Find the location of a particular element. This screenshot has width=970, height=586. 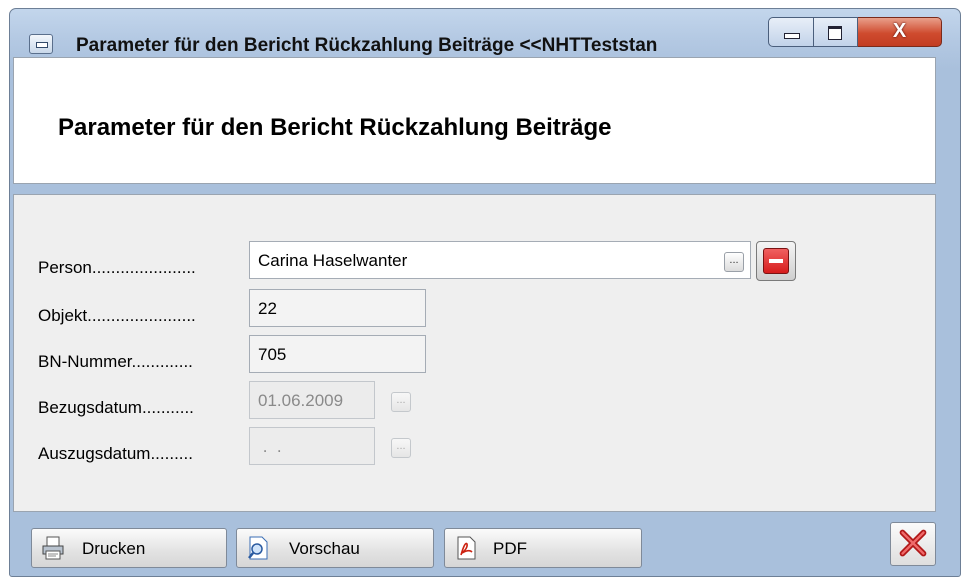

minus-icon is located at coordinates (776, 261).